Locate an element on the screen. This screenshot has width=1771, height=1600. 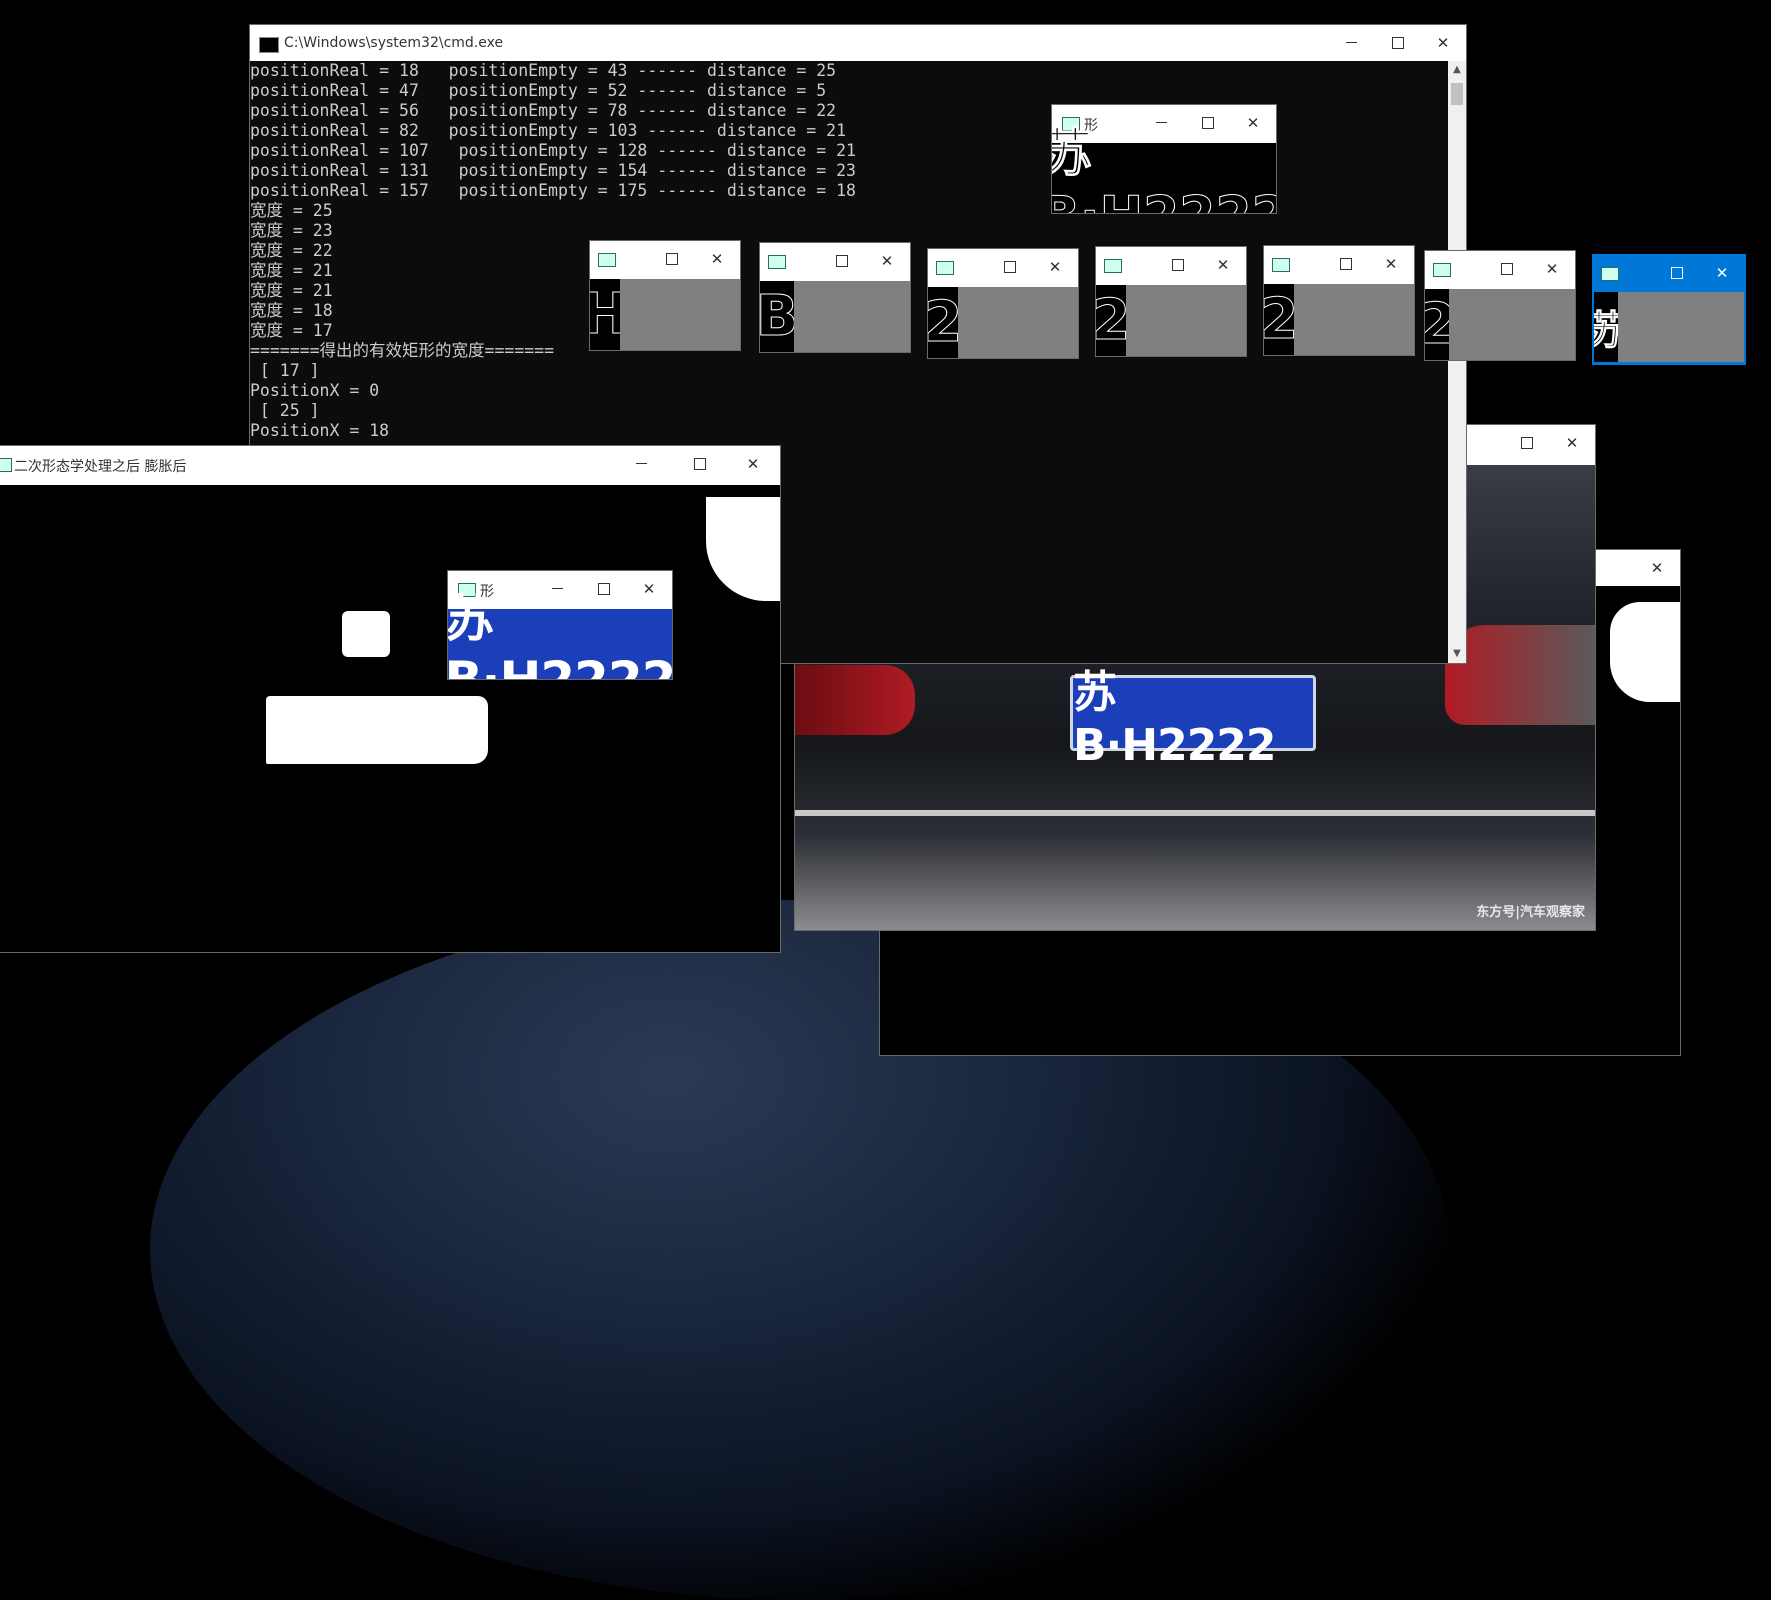
char-window-4: 2 is located at coordinates (1171, 301).